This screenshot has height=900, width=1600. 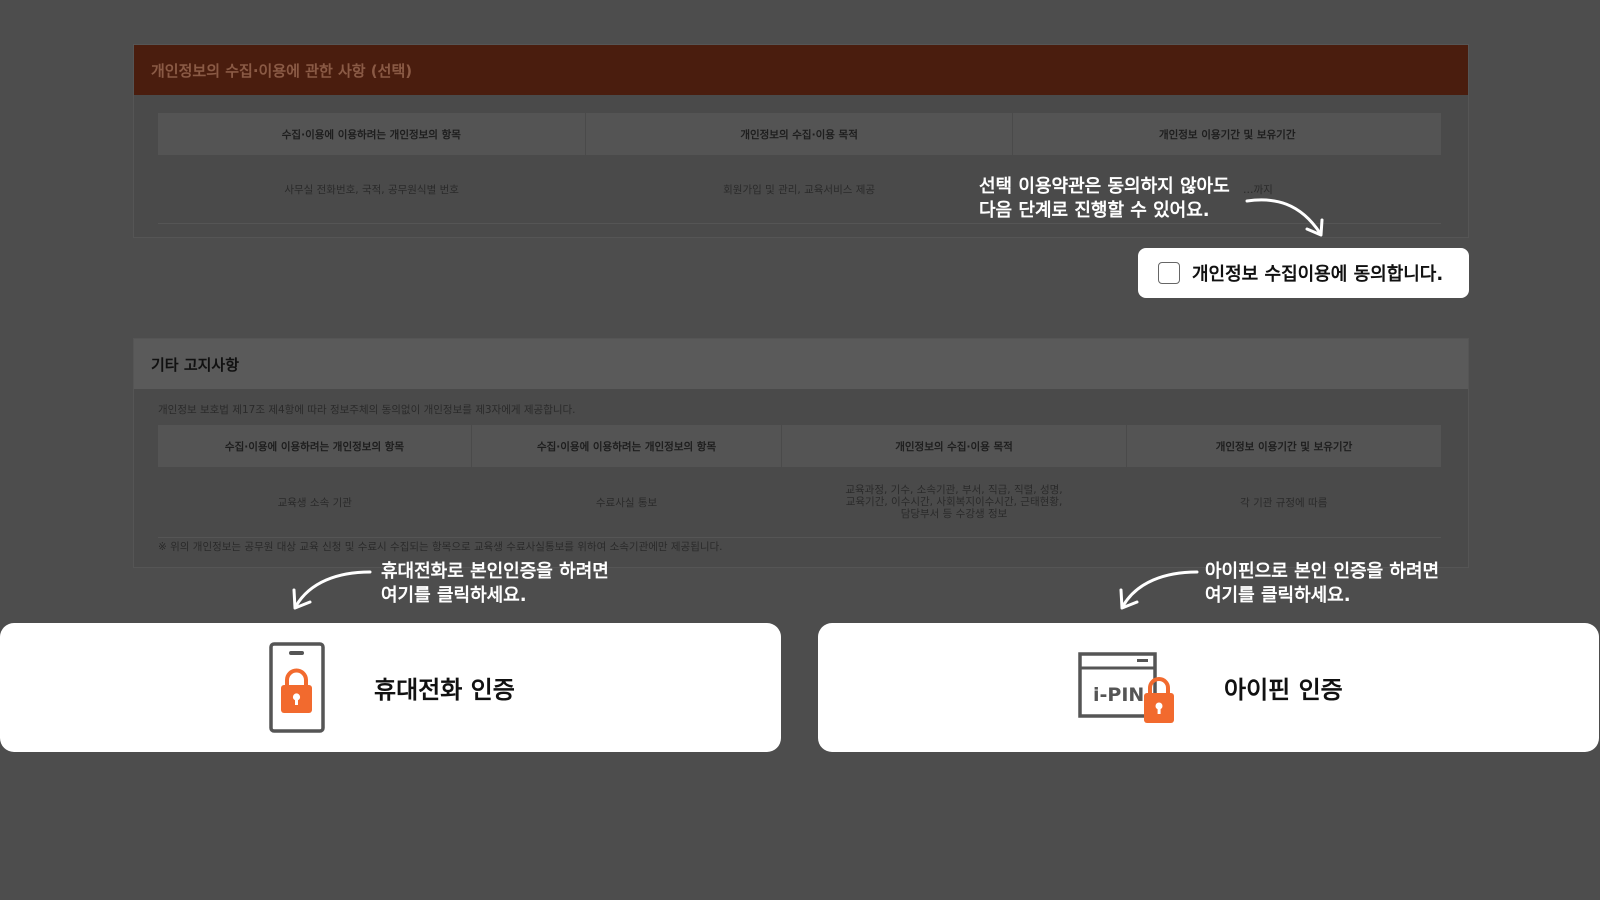 What do you see at coordinates (1317, 273) in the screenshot?
I see `consent-label: 개인정보 수집이용에 동의합니다.` at bounding box center [1317, 273].